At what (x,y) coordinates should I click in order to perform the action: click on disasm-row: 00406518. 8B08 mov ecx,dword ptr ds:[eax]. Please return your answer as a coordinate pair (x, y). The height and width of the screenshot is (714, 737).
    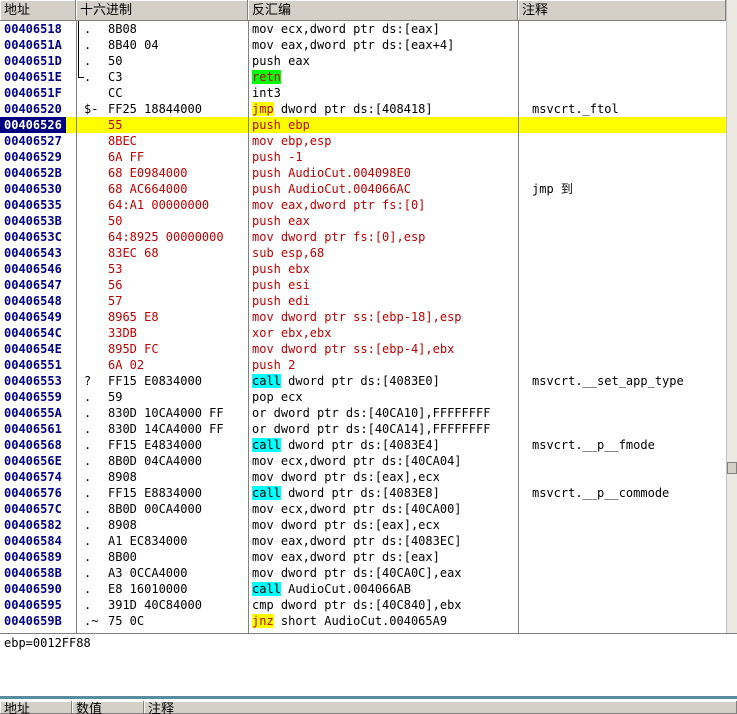
    Looking at the image, I should click on (363, 29).